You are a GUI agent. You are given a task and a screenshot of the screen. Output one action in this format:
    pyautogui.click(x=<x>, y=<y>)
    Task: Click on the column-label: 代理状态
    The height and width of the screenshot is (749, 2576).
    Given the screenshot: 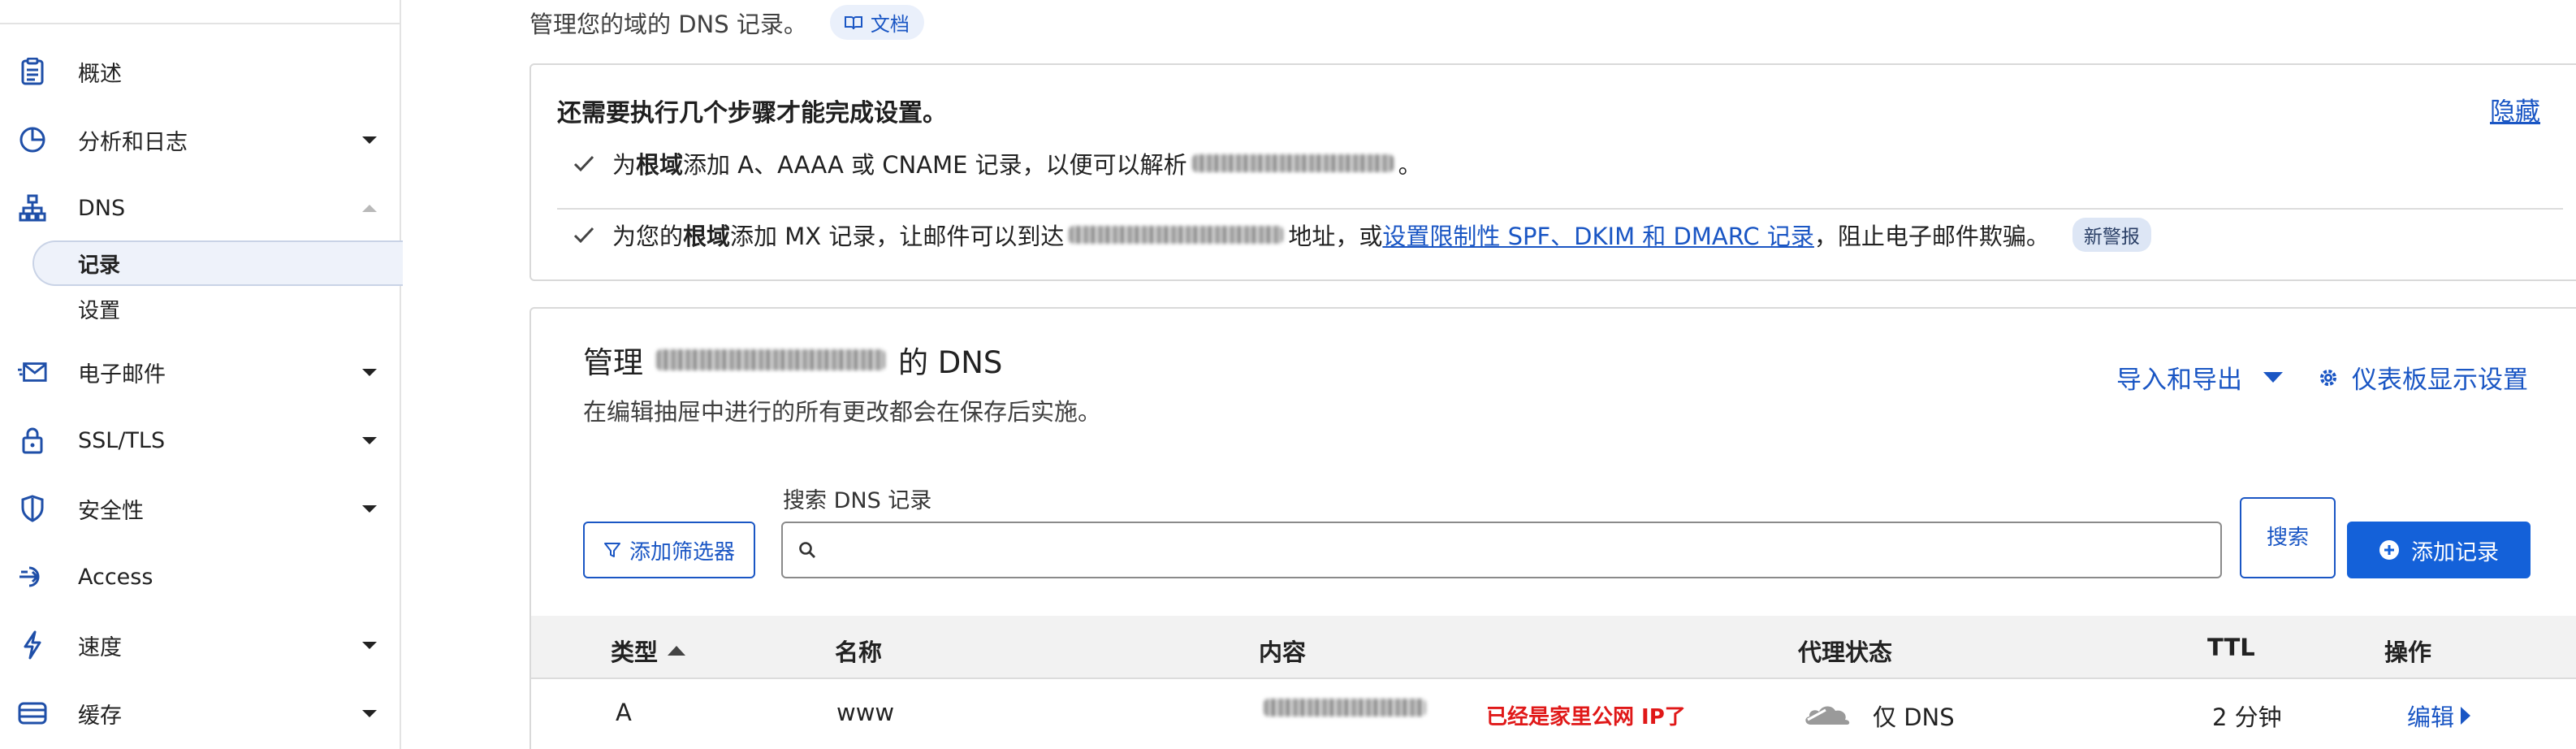 What is the action you would take?
    pyautogui.click(x=1846, y=653)
    